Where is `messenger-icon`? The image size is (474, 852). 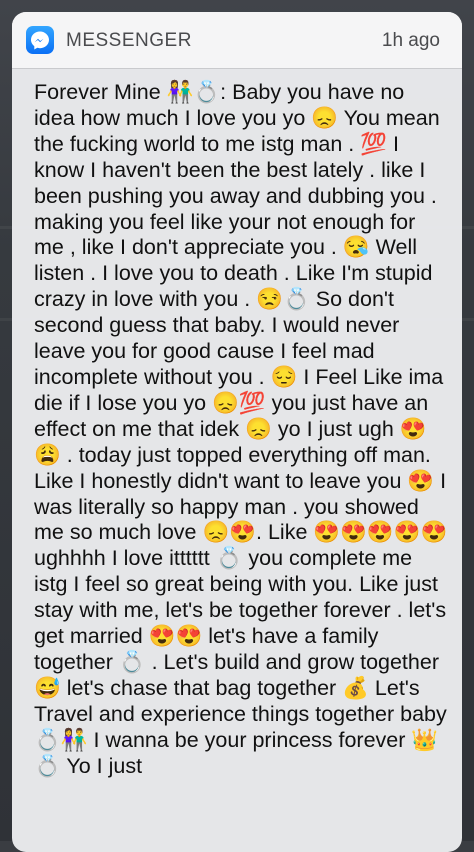 messenger-icon is located at coordinates (40, 40).